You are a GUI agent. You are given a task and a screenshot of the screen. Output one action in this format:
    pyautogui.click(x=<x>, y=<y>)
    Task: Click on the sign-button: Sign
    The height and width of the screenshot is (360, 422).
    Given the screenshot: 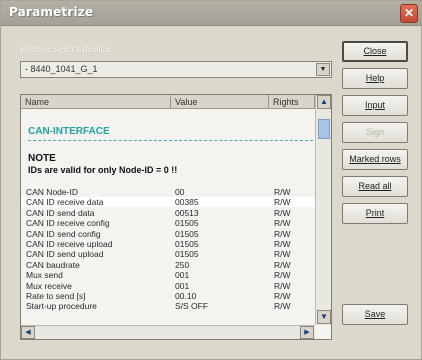 What is the action you would take?
    pyautogui.click(x=375, y=132)
    